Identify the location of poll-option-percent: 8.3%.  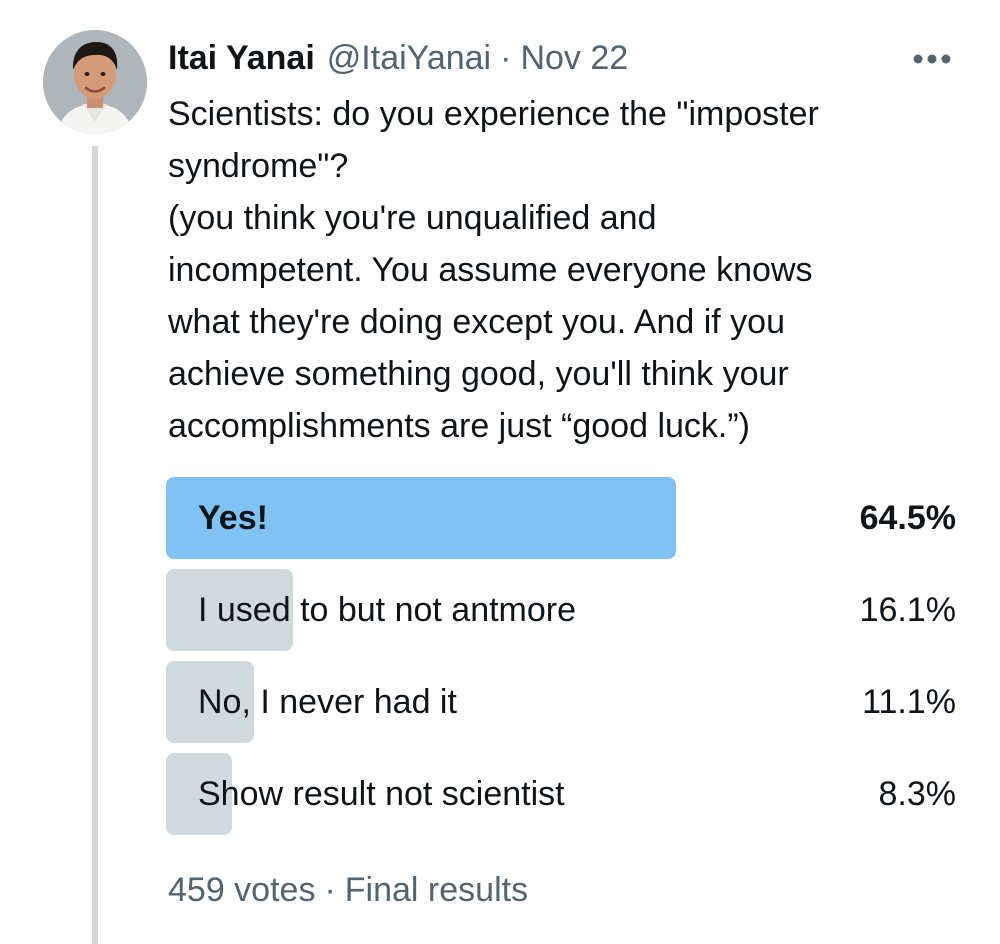
(917, 794).